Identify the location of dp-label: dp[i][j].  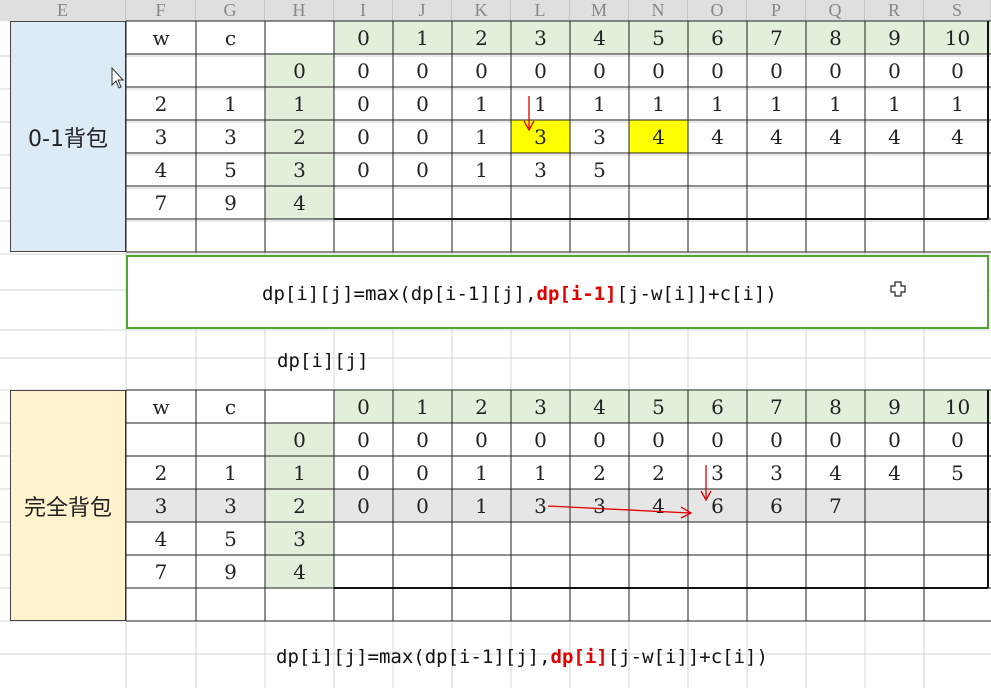
(323, 361).